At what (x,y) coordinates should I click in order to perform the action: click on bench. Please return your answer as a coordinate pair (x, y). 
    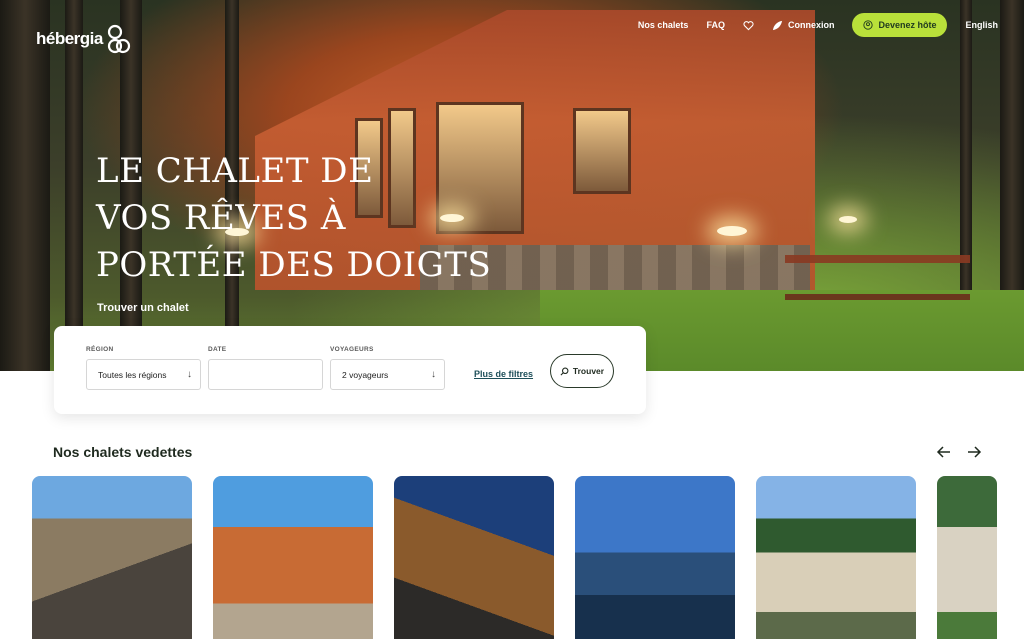
    Looking at the image, I should click on (877, 277).